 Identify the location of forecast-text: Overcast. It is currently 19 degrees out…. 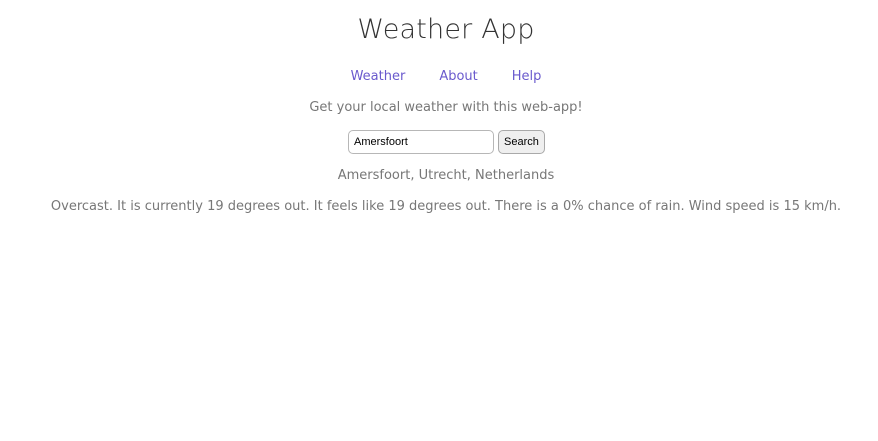
(446, 206).